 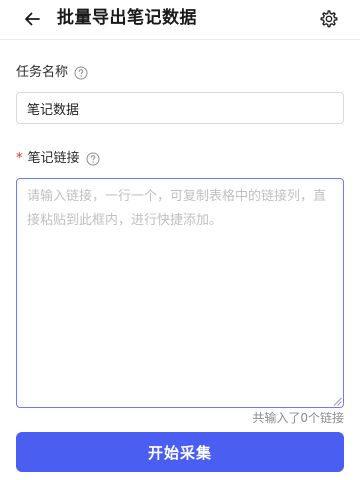 I want to click on settings-button, so click(x=329, y=19).